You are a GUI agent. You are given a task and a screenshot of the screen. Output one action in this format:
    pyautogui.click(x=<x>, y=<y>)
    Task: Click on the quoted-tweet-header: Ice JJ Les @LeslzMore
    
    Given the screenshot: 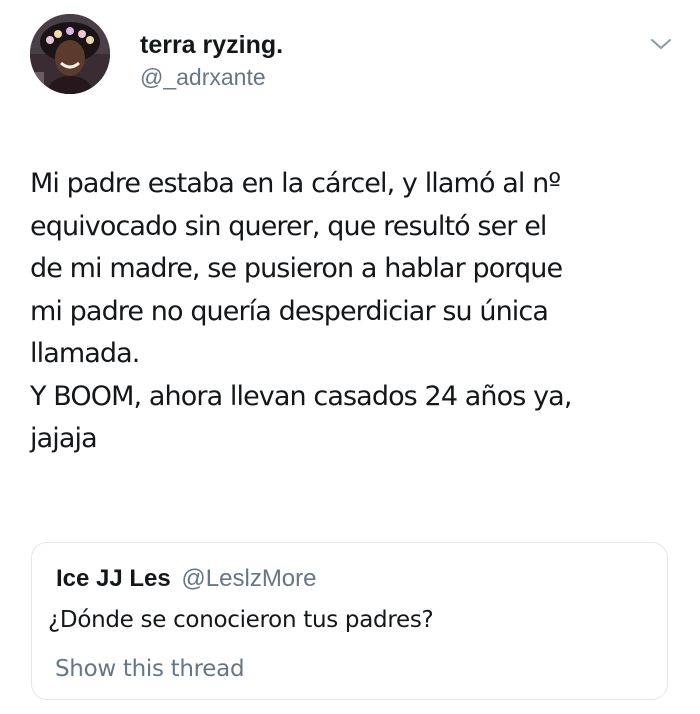 What is the action you would take?
    pyautogui.click(x=186, y=579)
    